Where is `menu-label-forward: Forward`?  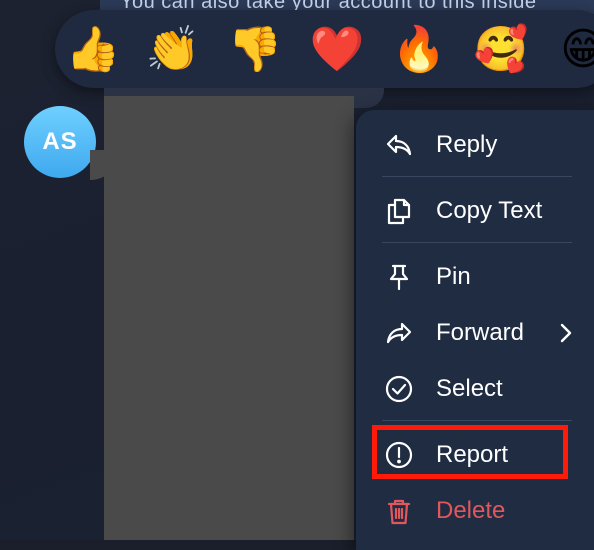
menu-label-forward: Forward is located at coordinates (480, 332).